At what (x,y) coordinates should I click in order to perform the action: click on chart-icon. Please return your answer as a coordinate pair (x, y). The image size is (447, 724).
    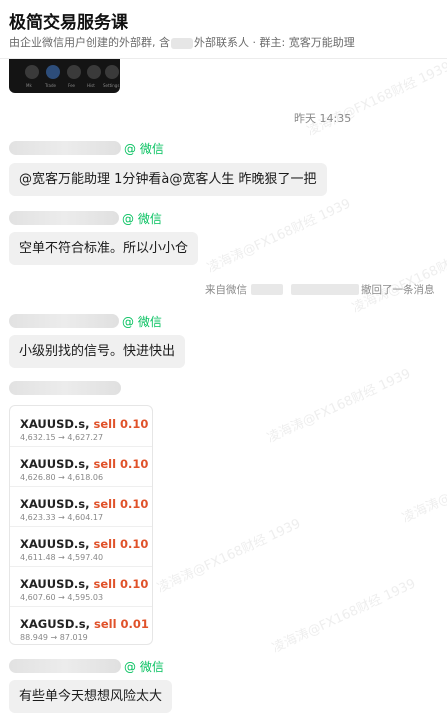
    Looking at the image, I should click on (53, 72).